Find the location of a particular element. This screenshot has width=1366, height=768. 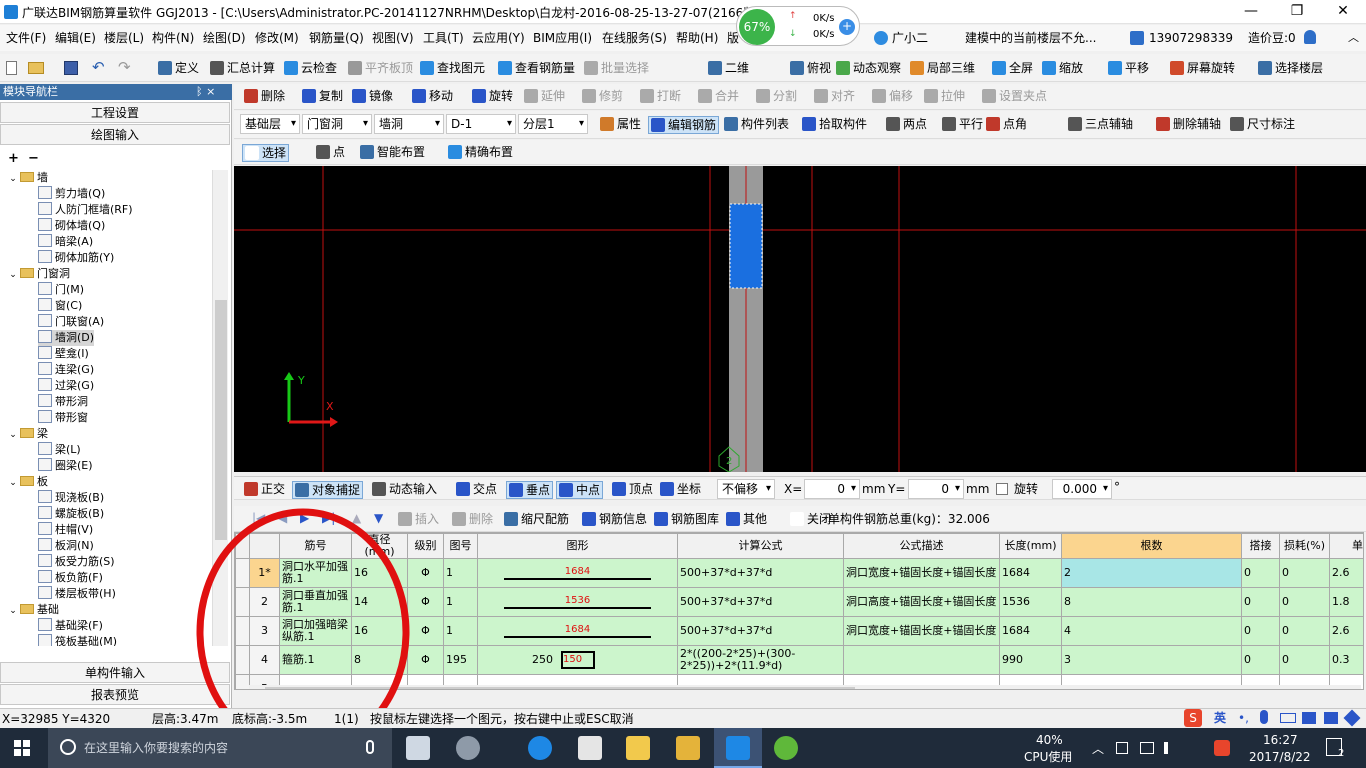

tree-node-9: 门联窗(A) is located at coordinates (71, 322).